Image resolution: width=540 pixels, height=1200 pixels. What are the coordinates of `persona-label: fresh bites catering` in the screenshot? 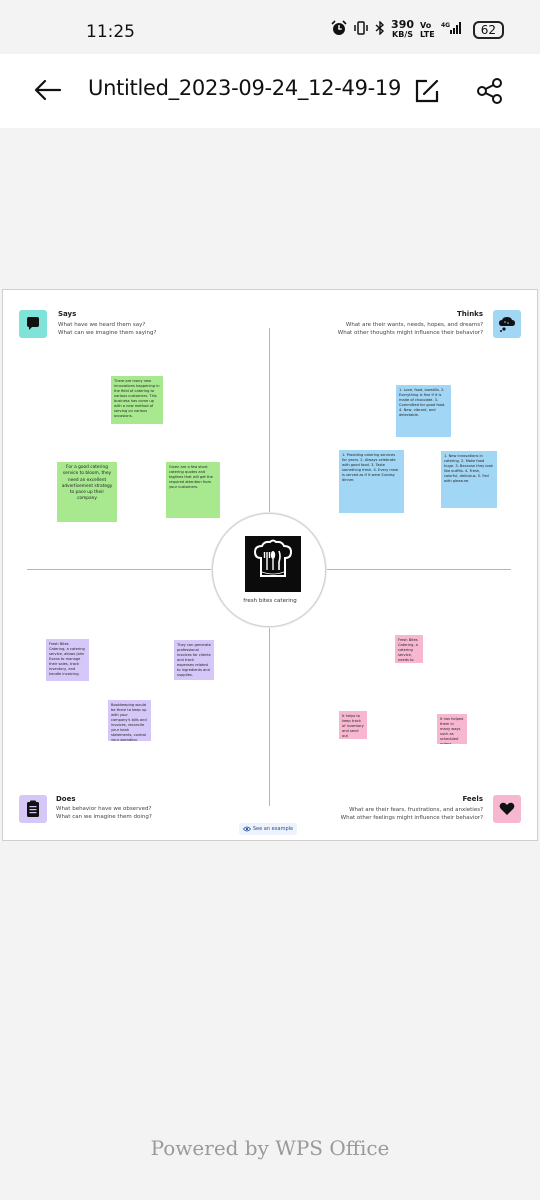 It's located at (270, 601).